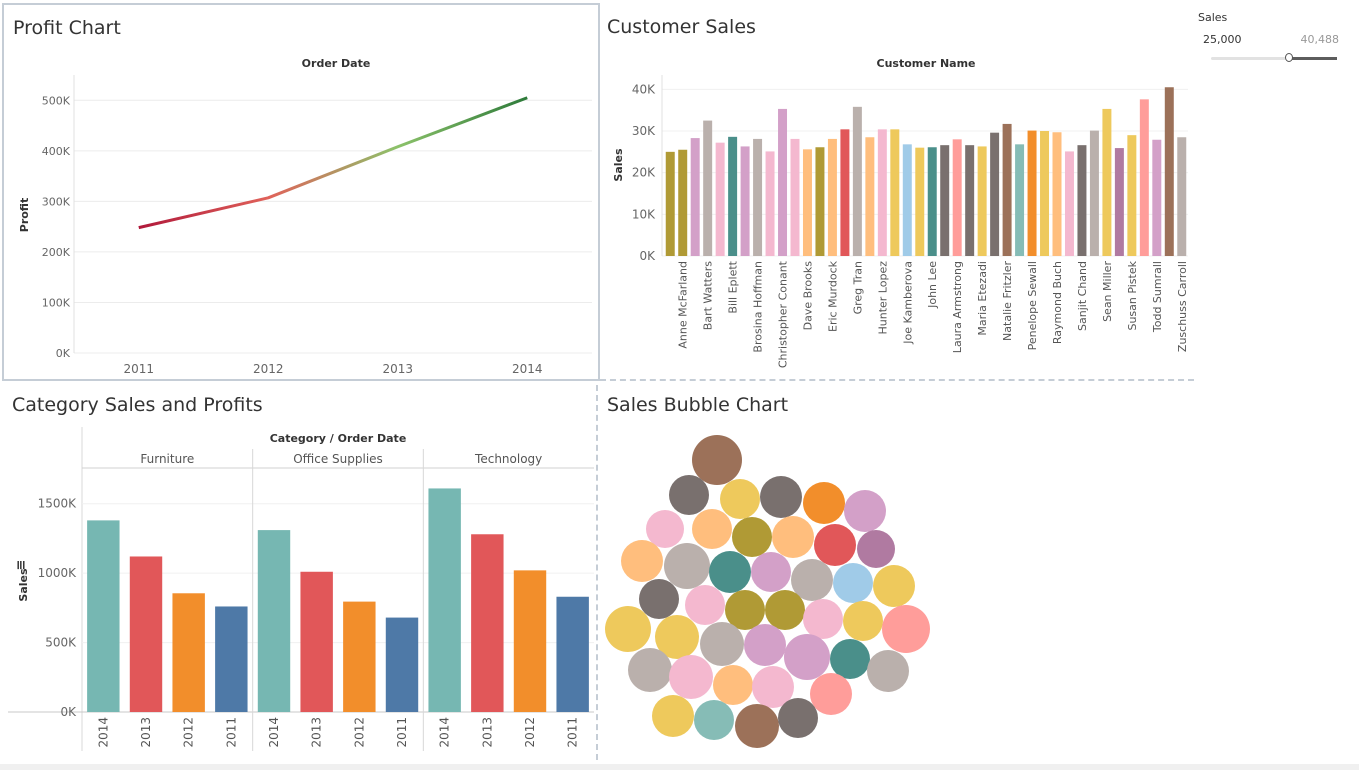  I want to click on customer-x-tick-label: Bart Watters, so click(708, 295).